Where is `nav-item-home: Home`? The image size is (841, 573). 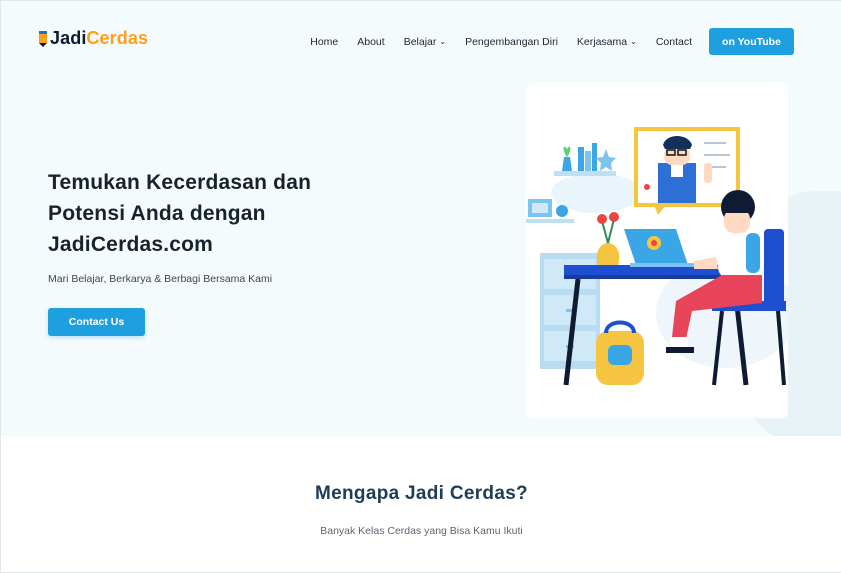
nav-item-home: Home is located at coordinates (324, 42).